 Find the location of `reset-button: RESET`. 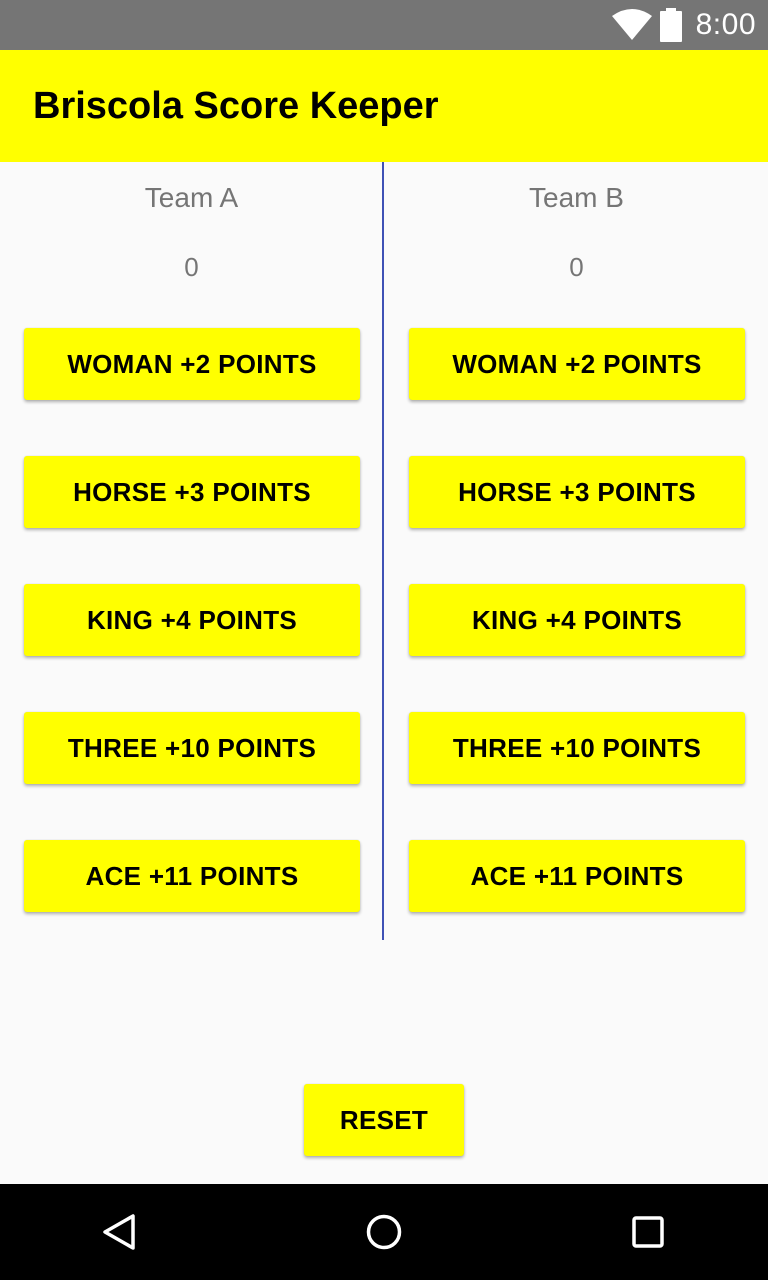

reset-button: RESET is located at coordinates (384, 1120).